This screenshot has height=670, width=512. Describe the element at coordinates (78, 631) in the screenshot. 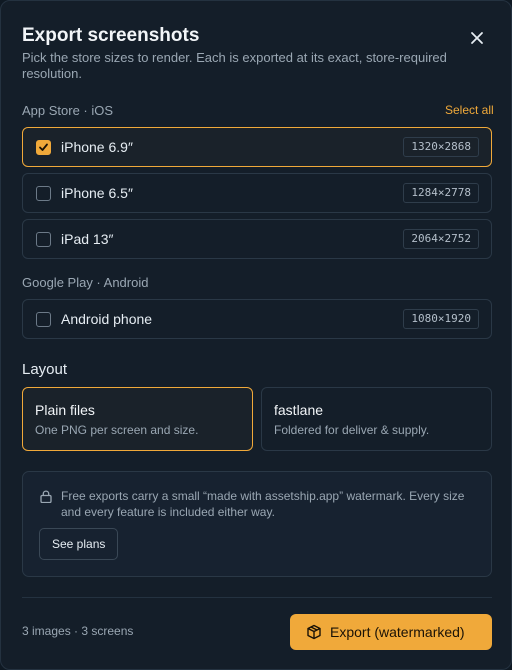

I see `export-summary: 3 images · 3 screens` at that location.